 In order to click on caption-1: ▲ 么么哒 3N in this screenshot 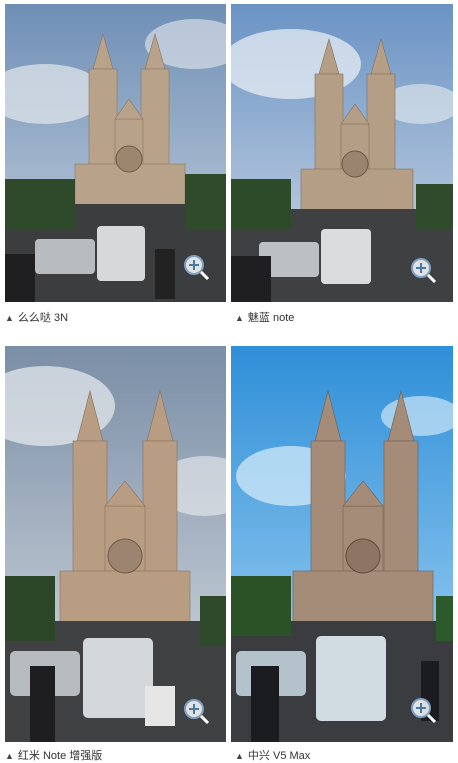, I will do `click(36, 317)`.